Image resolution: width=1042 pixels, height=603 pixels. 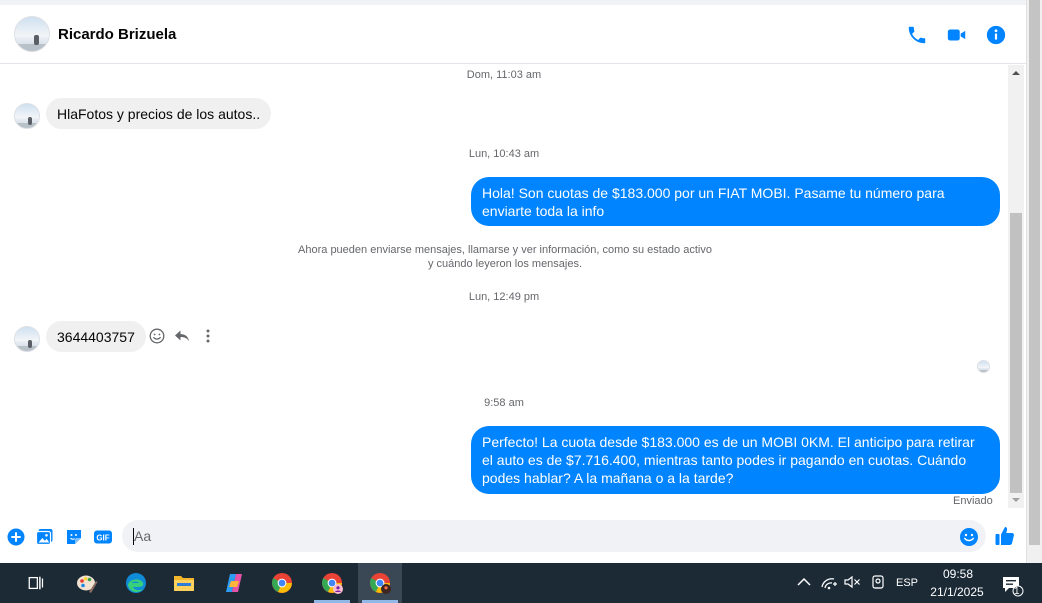 I want to click on sent-status: Enviado, so click(x=973, y=501).